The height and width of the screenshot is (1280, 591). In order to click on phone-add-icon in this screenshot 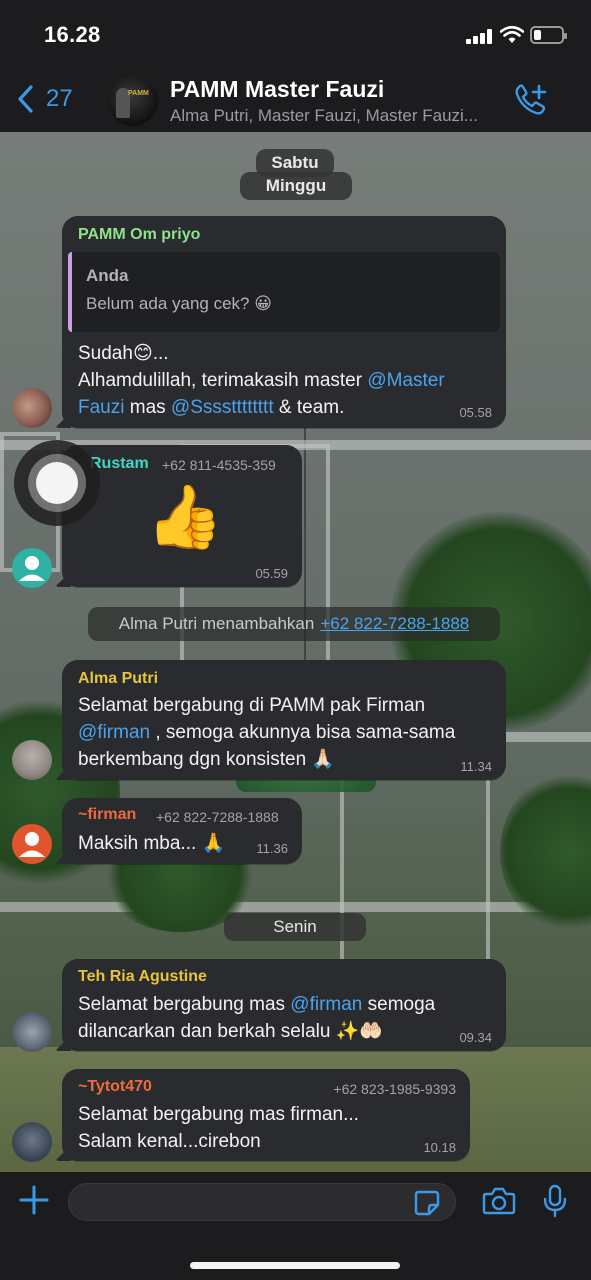, I will do `click(531, 100)`.